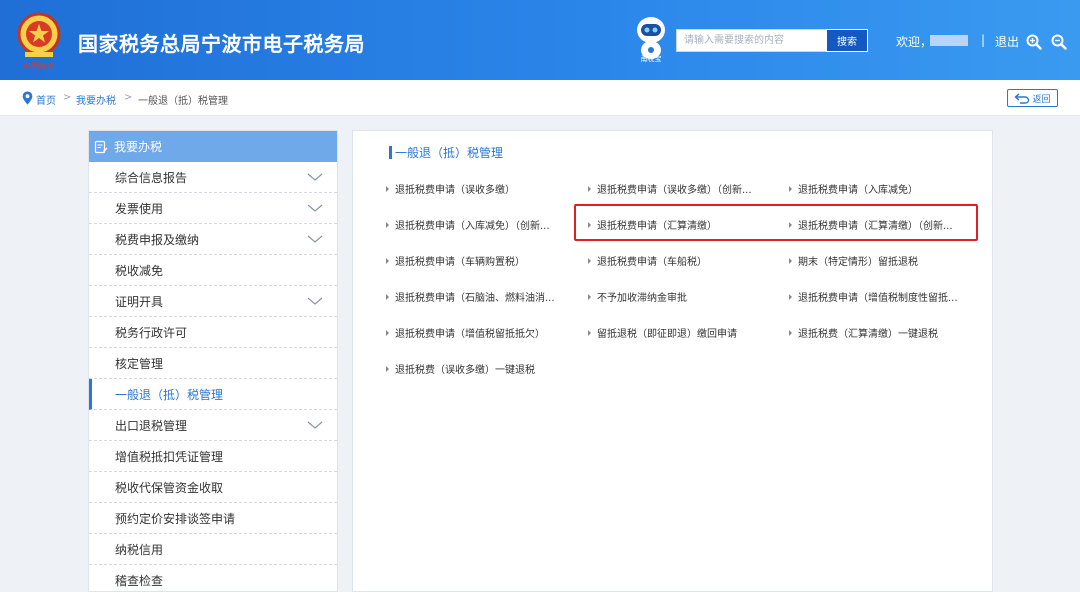  I want to click on service-link: 退抵税费申请（增值税留抵抵欠）, so click(465, 332).